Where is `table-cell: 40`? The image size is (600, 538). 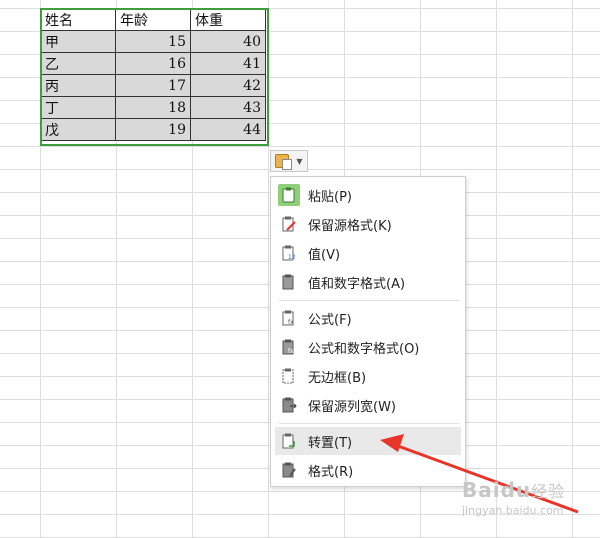 table-cell: 40 is located at coordinates (228, 41).